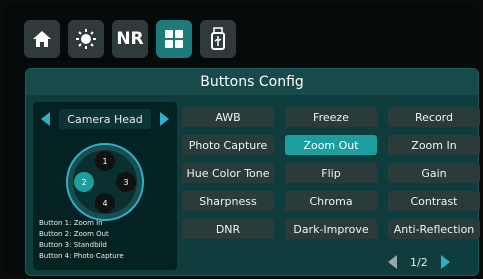 The image size is (483, 279). Describe the element at coordinates (81, 256) in the screenshot. I see `assignment-4: Button 4: Photo Capture` at that location.